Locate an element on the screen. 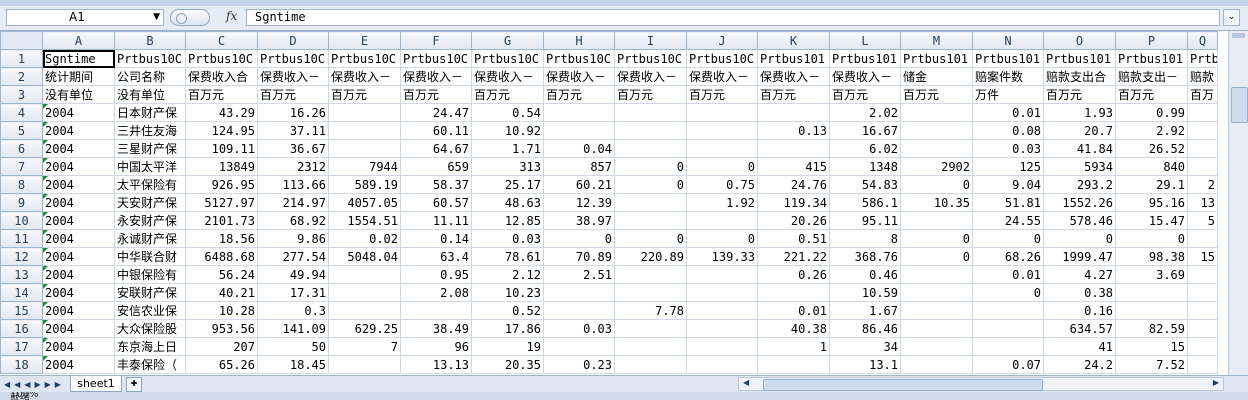 This screenshot has height=400, width=1248. cell: 6.02 is located at coordinates (865, 148).